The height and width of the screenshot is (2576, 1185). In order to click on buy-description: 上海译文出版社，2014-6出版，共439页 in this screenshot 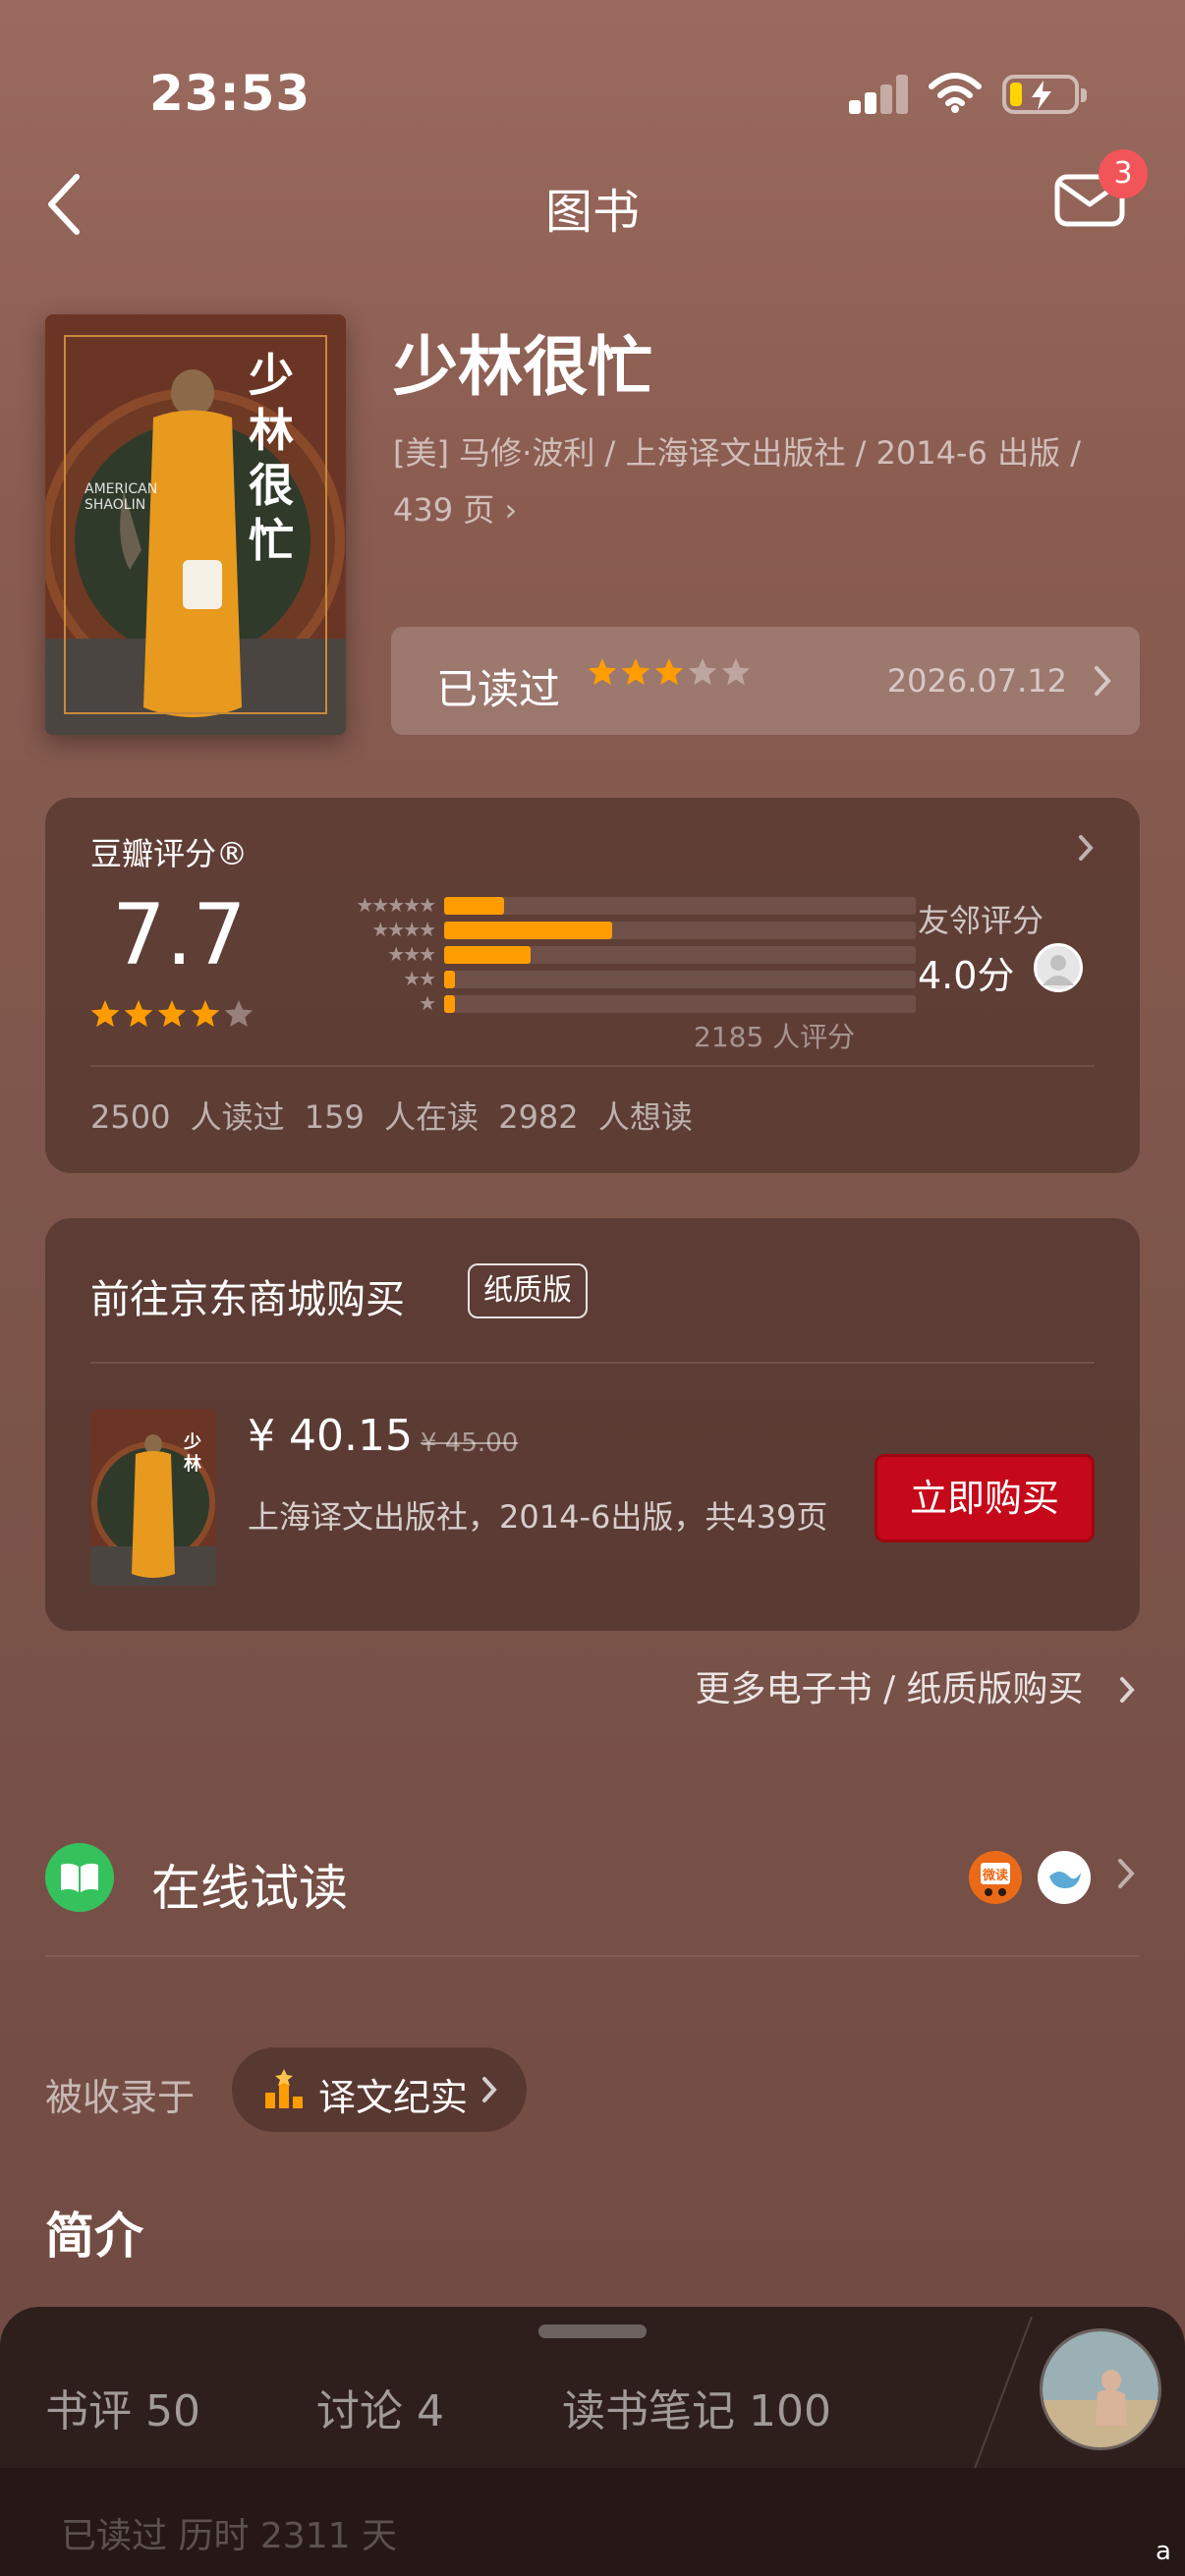, I will do `click(538, 1517)`.